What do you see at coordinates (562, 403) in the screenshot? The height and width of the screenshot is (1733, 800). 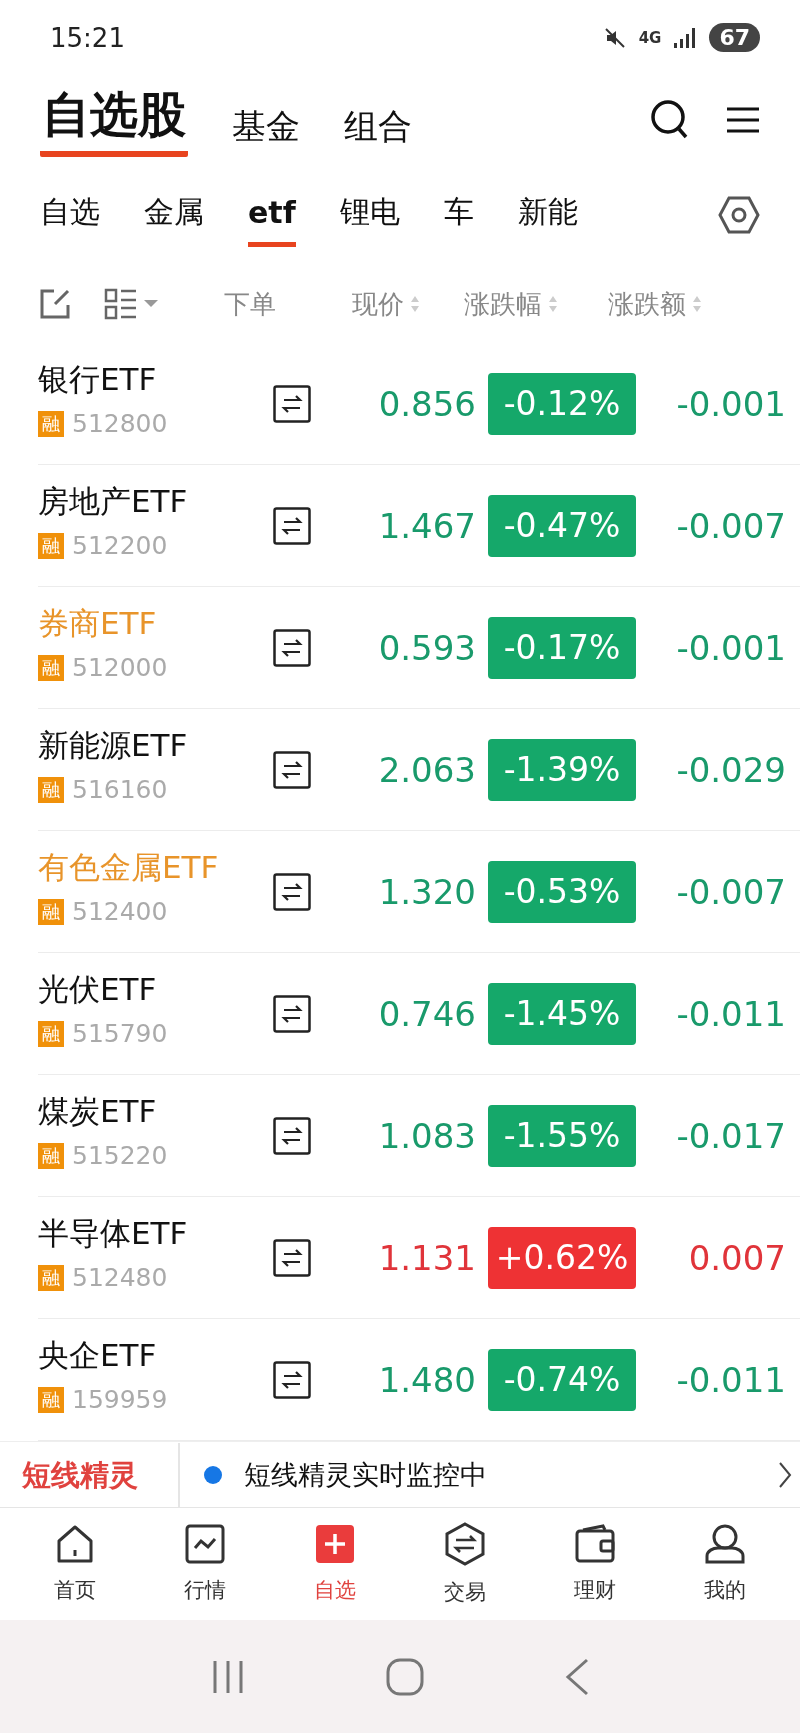 I see `change-percent: -0.12%` at bounding box center [562, 403].